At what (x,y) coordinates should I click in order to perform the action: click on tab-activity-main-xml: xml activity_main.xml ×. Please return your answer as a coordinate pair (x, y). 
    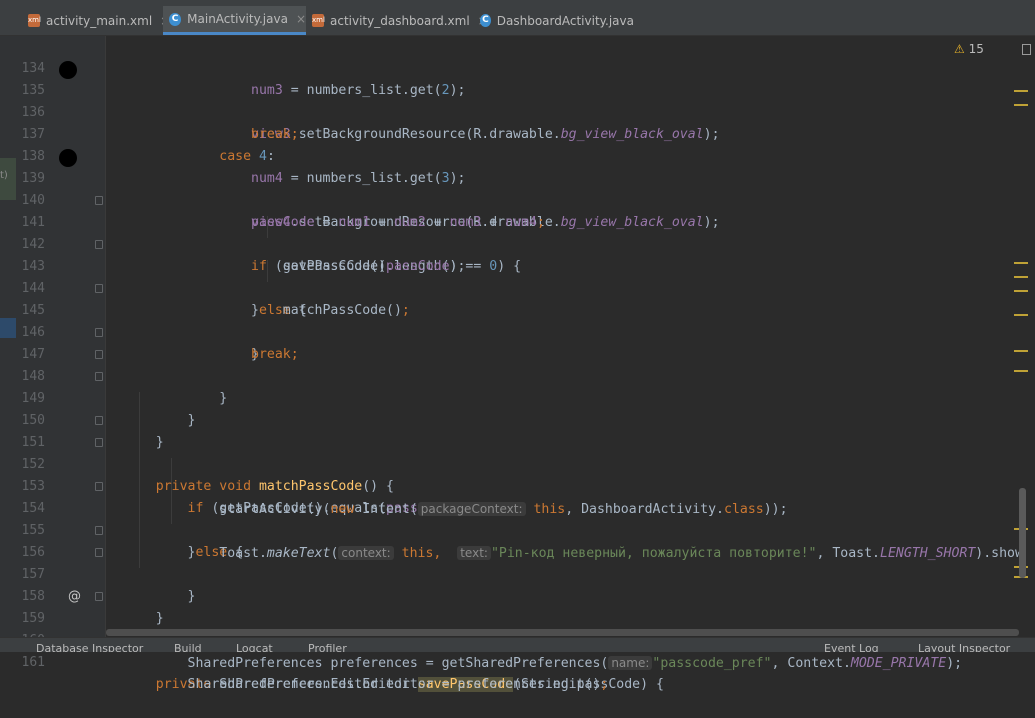
    Looking at the image, I should click on (96, 20).